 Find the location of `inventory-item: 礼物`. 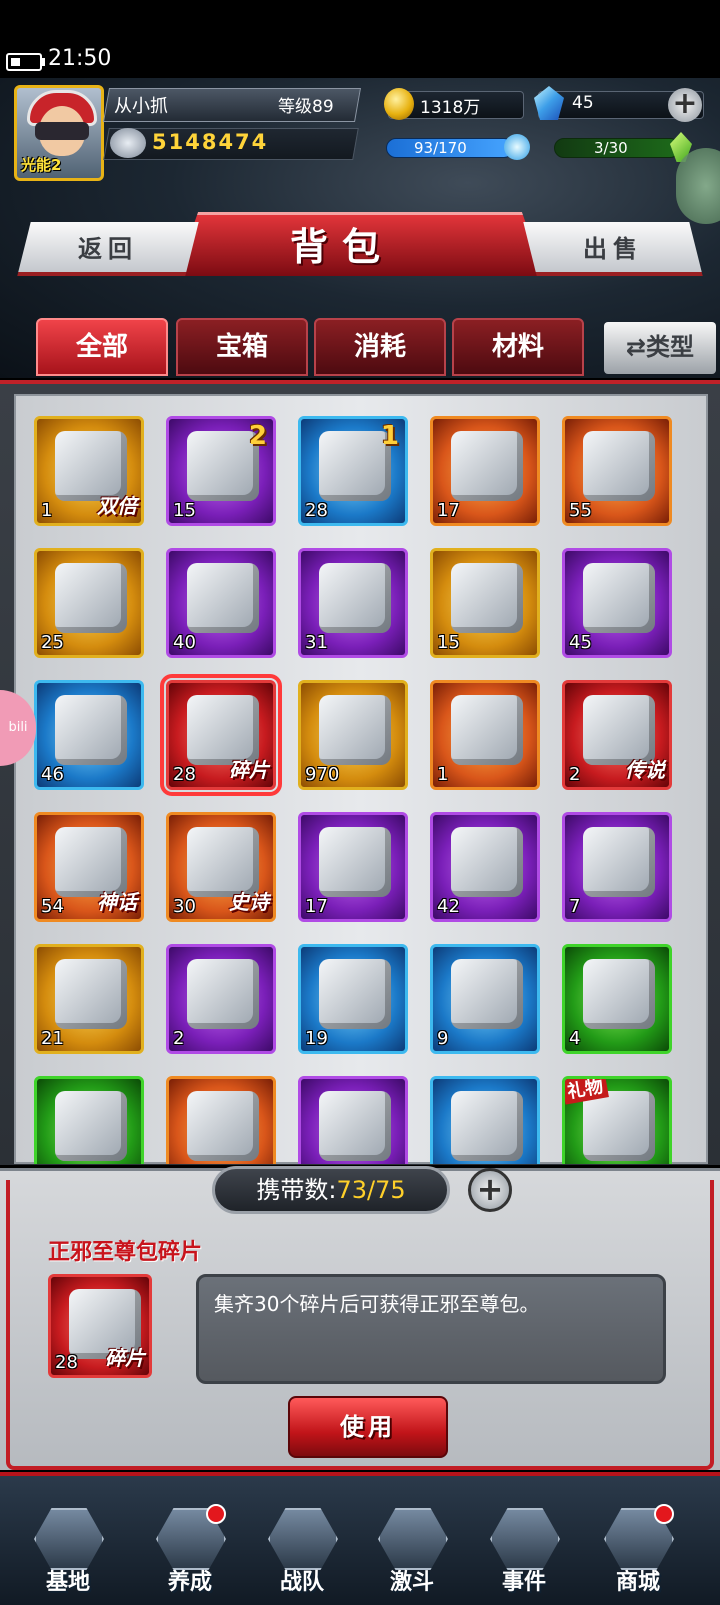

inventory-item: 礼物 is located at coordinates (617, 1120).